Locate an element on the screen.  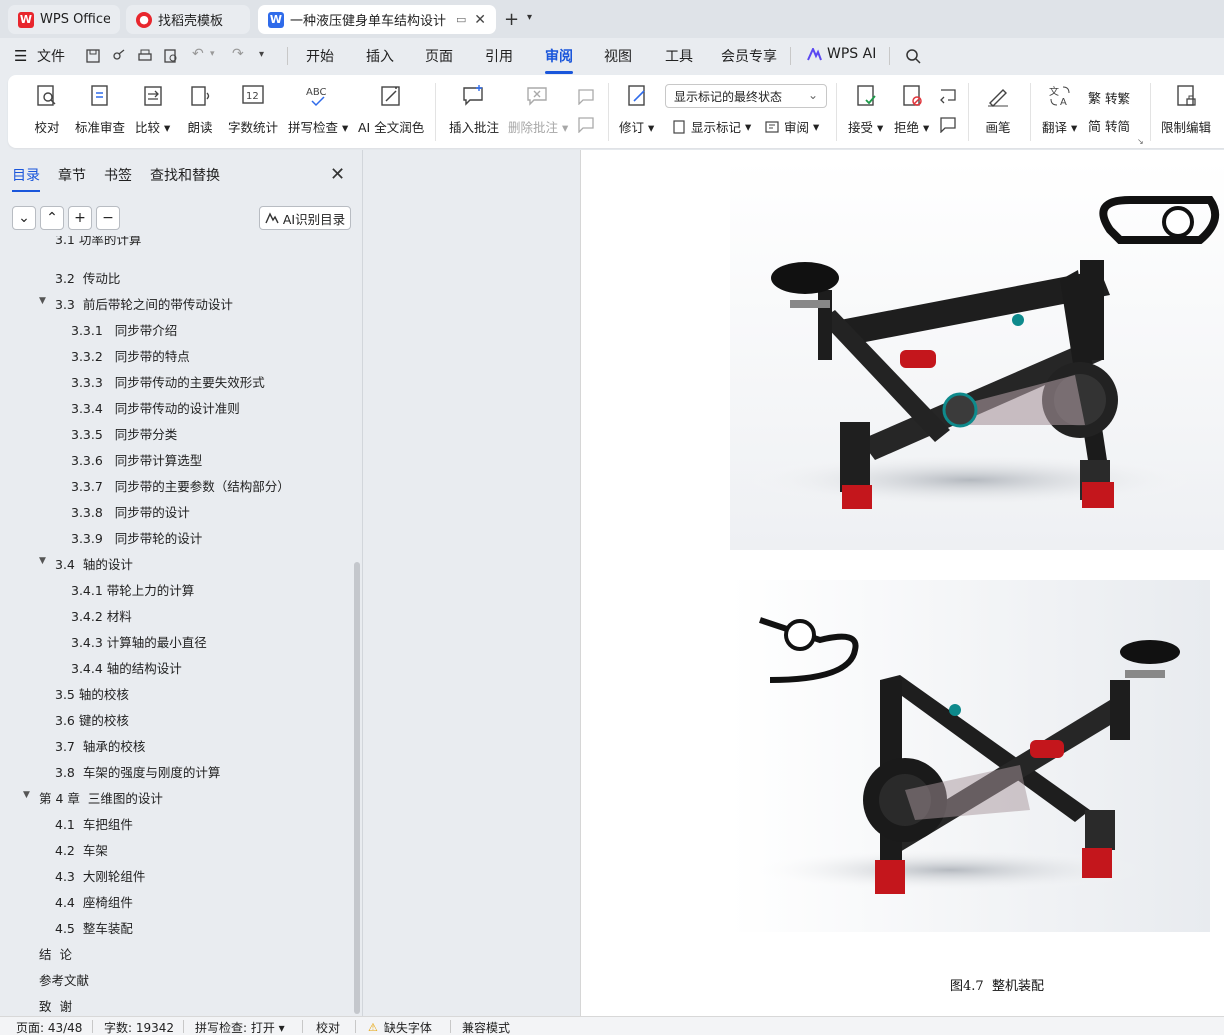
close-icon: ✕ is located at coordinates (337, 174).